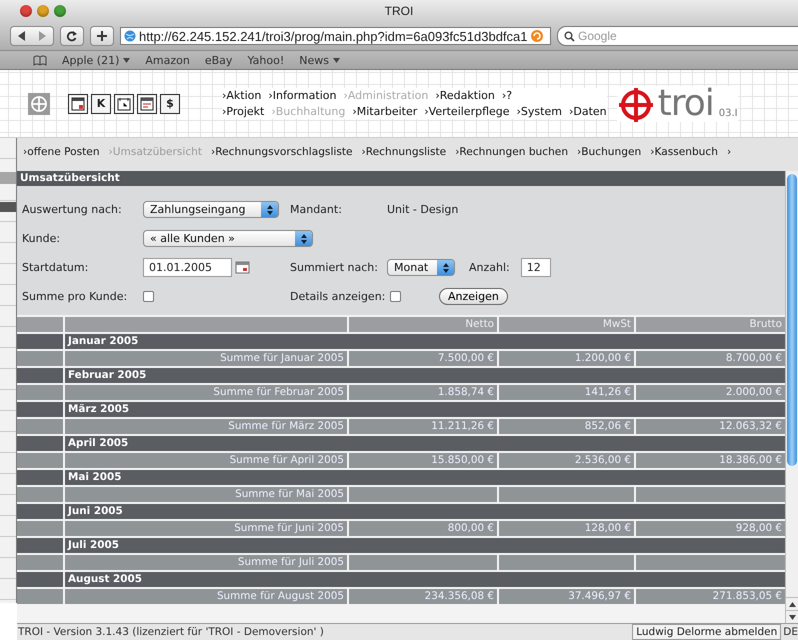 The height and width of the screenshot is (640, 798). I want to click on table-cell: 234.356,08 €, so click(423, 596).